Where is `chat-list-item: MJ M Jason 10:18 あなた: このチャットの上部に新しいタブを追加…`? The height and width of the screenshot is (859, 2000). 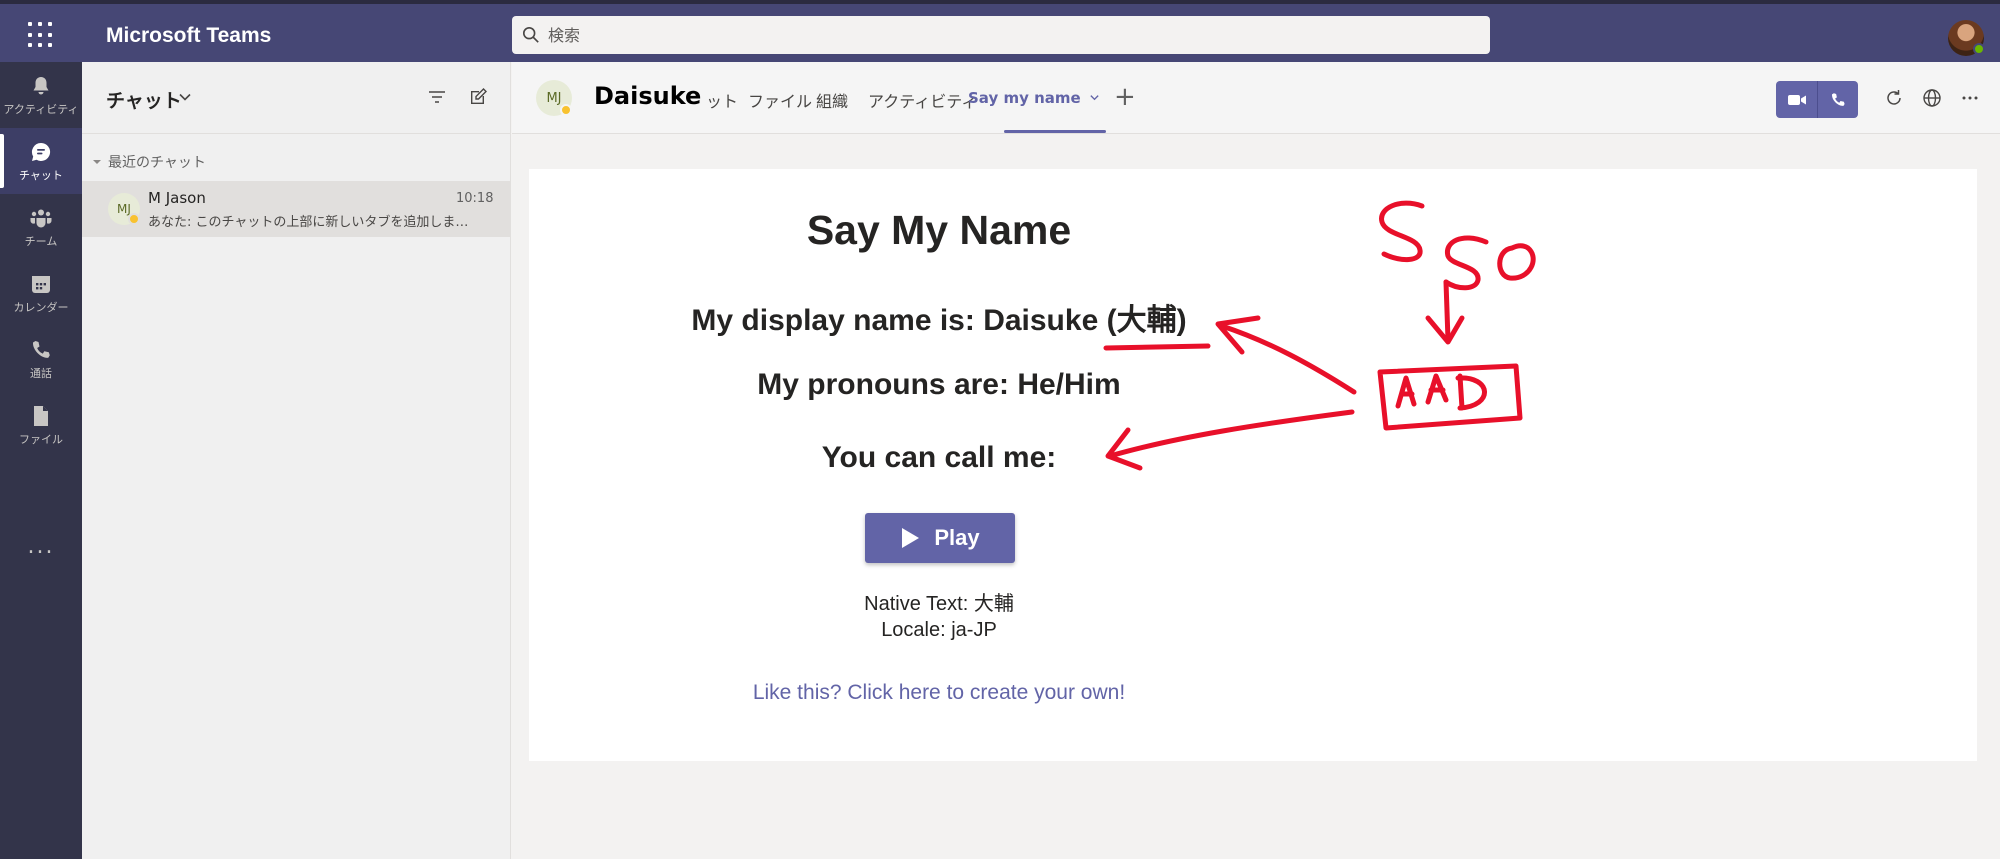
chat-list-item: MJ M Jason 10:18 あなた: このチャットの上部に新しいタブを追加… is located at coordinates (296, 209).